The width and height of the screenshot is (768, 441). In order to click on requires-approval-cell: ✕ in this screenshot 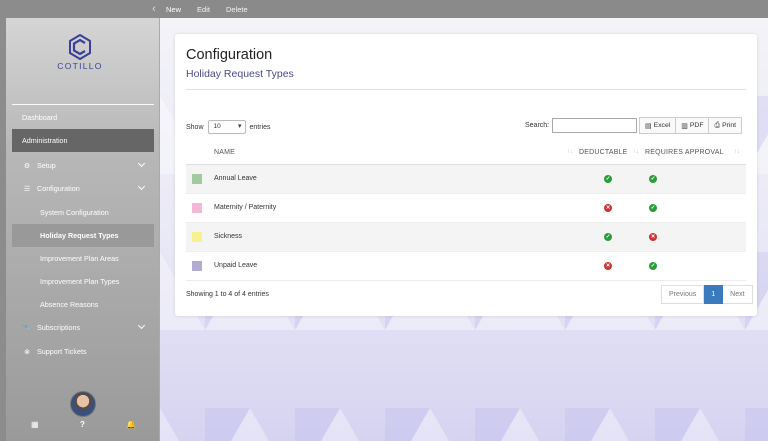, I will do `click(695, 237)`.